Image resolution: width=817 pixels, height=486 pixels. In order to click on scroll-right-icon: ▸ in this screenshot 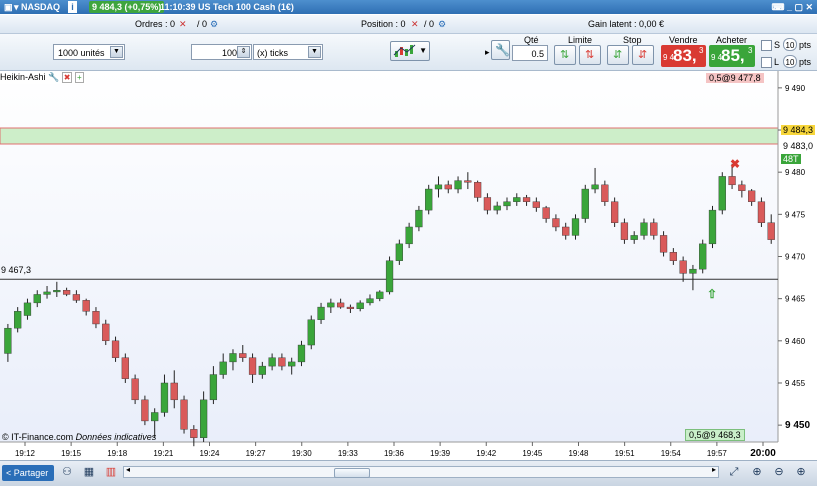, I will do `click(714, 469)`.